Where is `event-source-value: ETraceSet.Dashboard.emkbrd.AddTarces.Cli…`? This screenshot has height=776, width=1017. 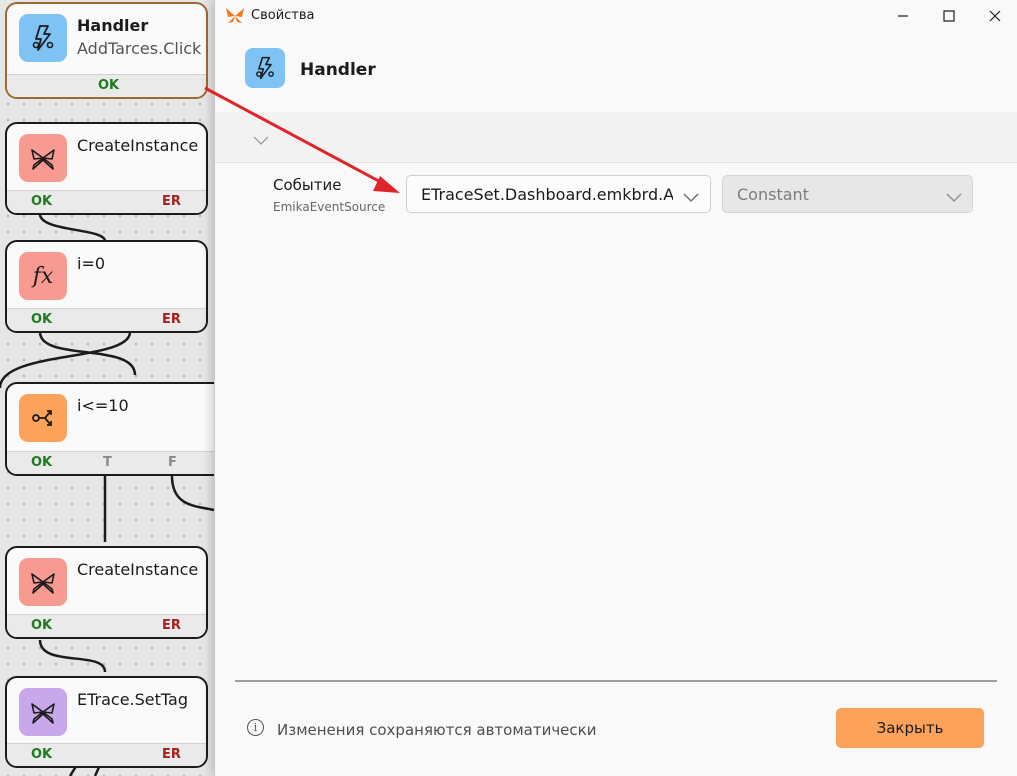 event-source-value: ETraceSet.Dashboard.emkbrd.AddTarces.Cli… is located at coordinates (547, 194).